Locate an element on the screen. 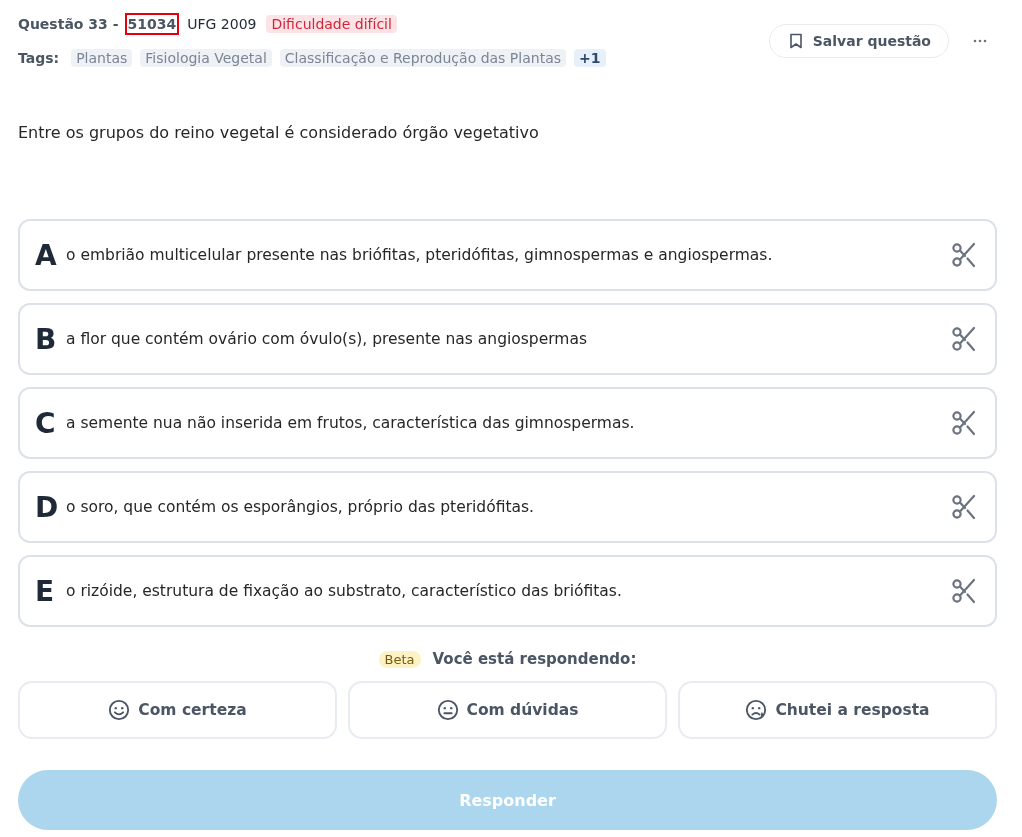 This screenshot has height=837, width=1022. exam-source: UFG 2009 is located at coordinates (222, 24).